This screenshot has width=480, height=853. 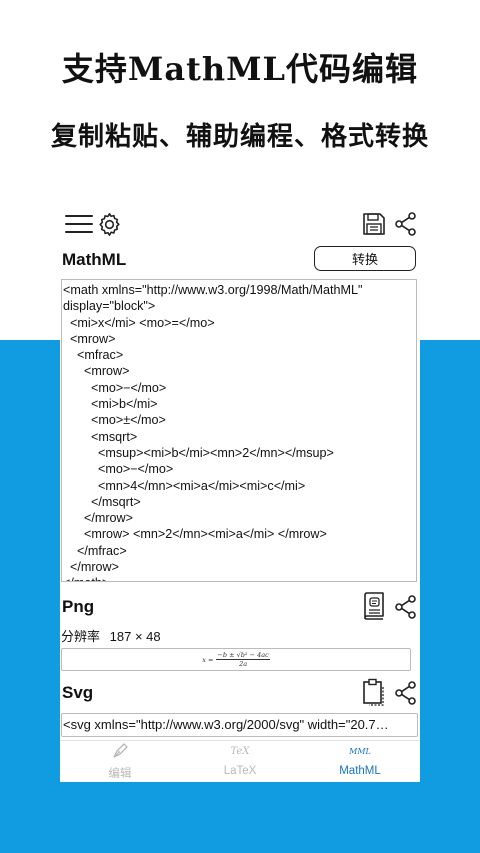 I want to click on png-book-icon, so click(x=374, y=606).